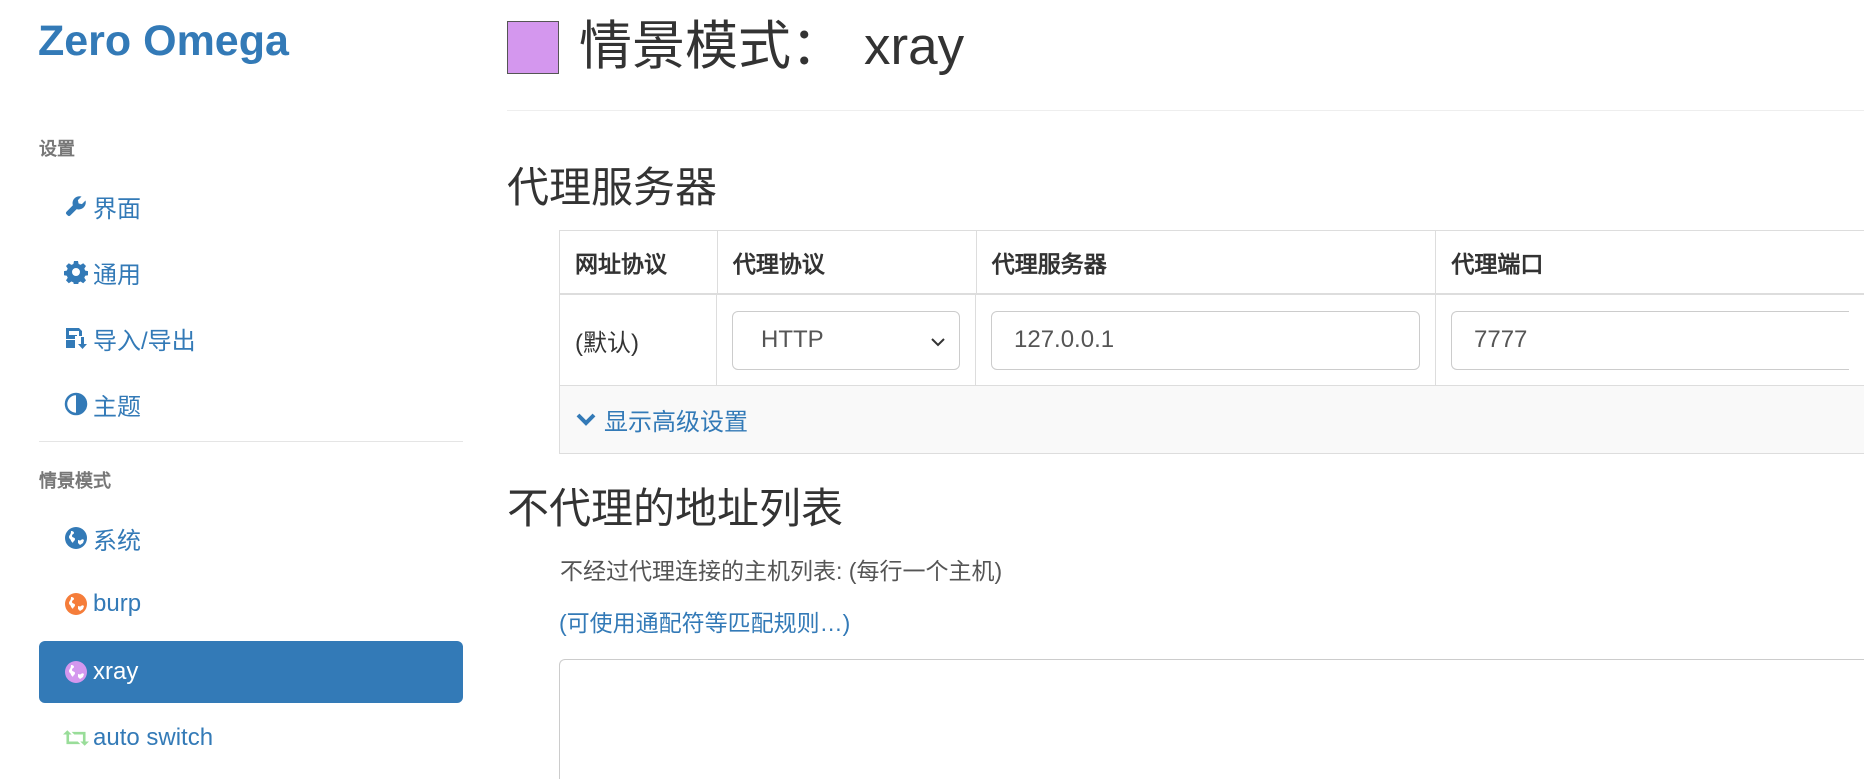 The width and height of the screenshot is (1864, 779). I want to click on sidebar-item-auto-switch: auto switch, so click(251, 738).